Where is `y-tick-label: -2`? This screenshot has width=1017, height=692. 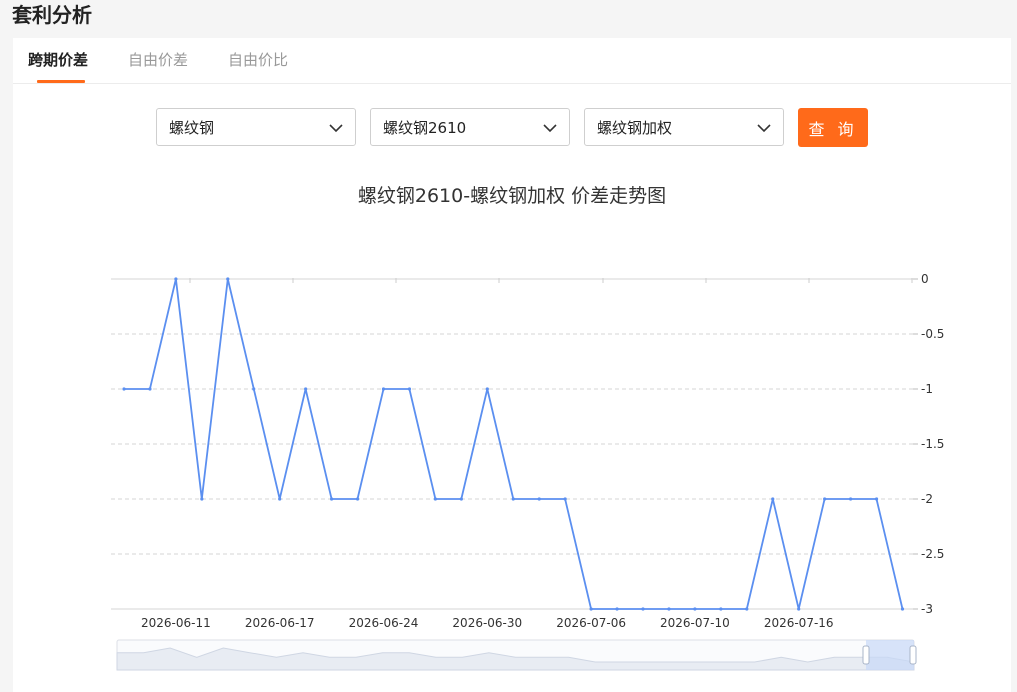 y-tick-label: -2 is located at coordinates (927, 499).